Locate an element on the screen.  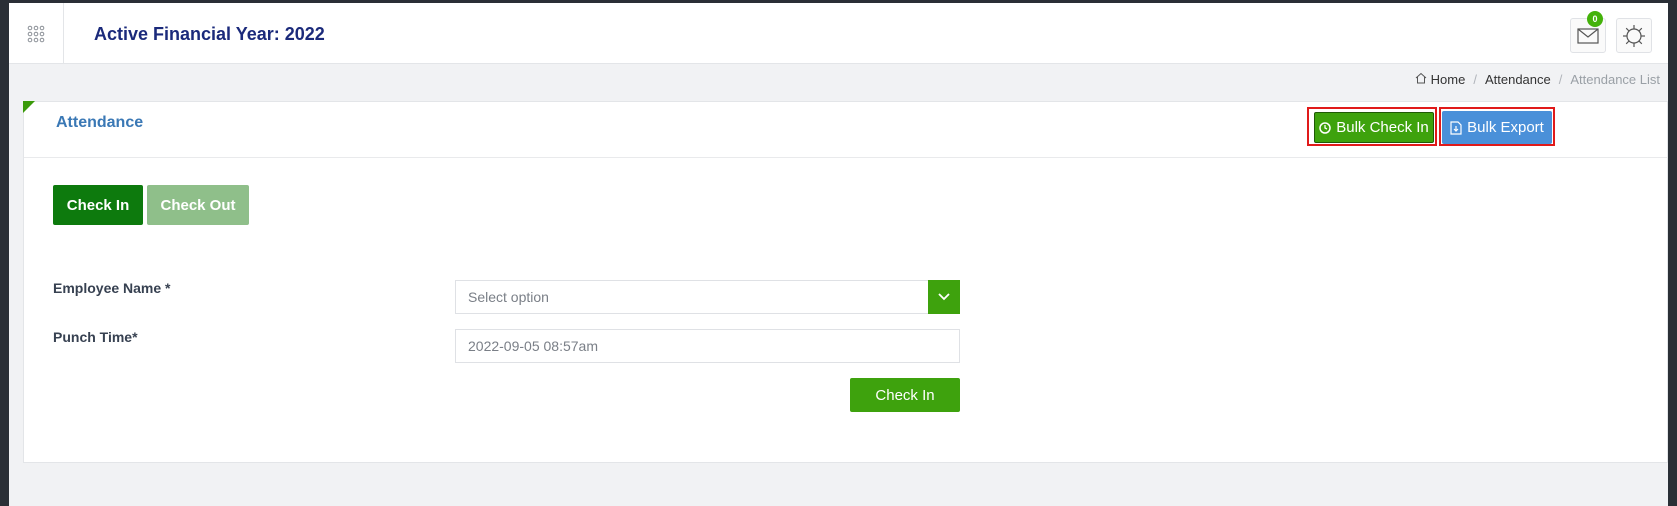
bulk-check-in-button: Bulk Check In is located at coordinates (1374, 127).